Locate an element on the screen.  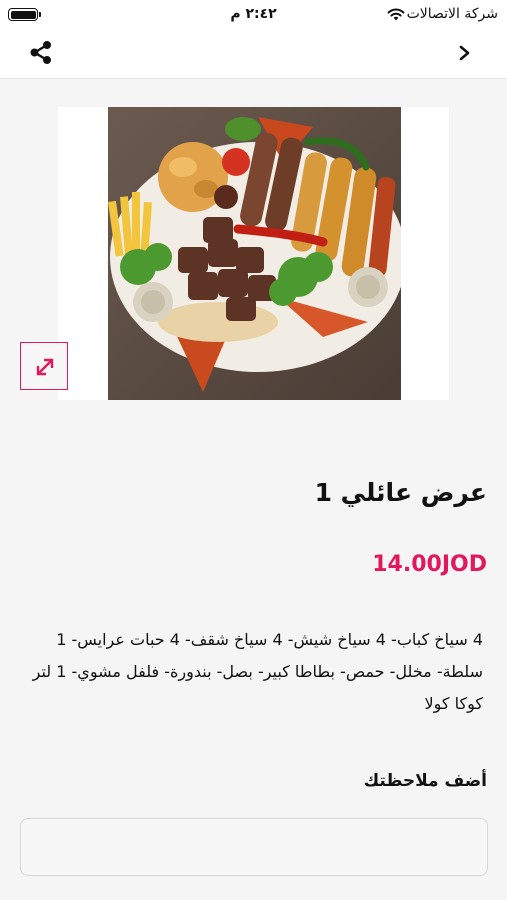
expand-icon is located at coordinates (45, 367).